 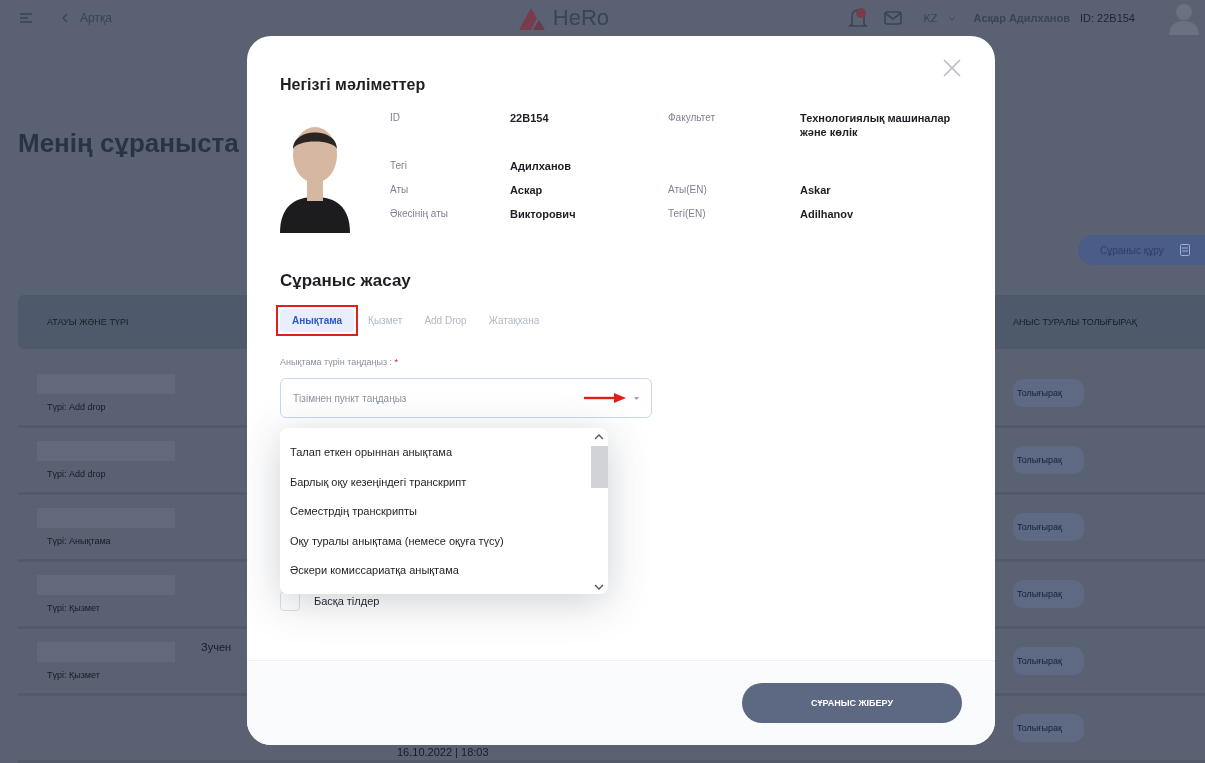 I want to click on tab: Add Drop, so click(x=445, y=320).